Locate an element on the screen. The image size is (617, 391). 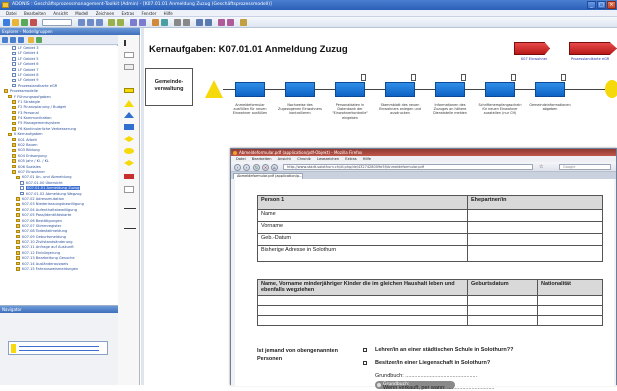
browser-menu-item: Hilfe is located at coordinates (367, 159).